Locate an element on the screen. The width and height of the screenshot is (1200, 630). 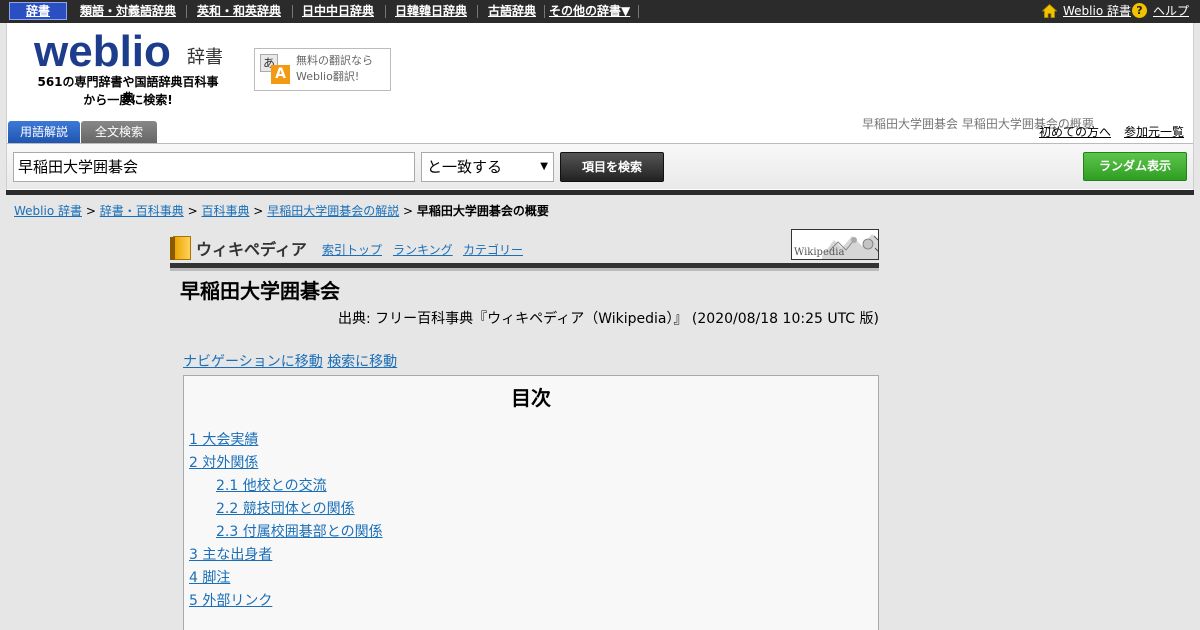
translate-promo: あ A 無料の翻訳なら Weblio翻訳! is located at coordinates (322, 69).